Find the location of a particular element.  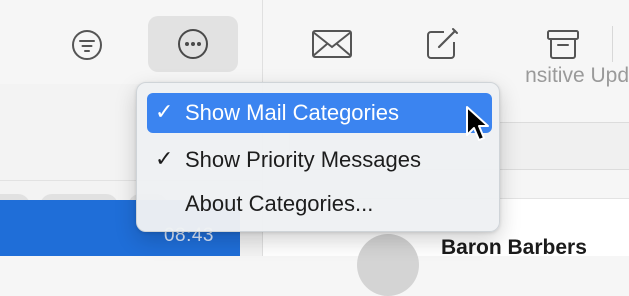

archive-button is located at coordinates (563, 44).